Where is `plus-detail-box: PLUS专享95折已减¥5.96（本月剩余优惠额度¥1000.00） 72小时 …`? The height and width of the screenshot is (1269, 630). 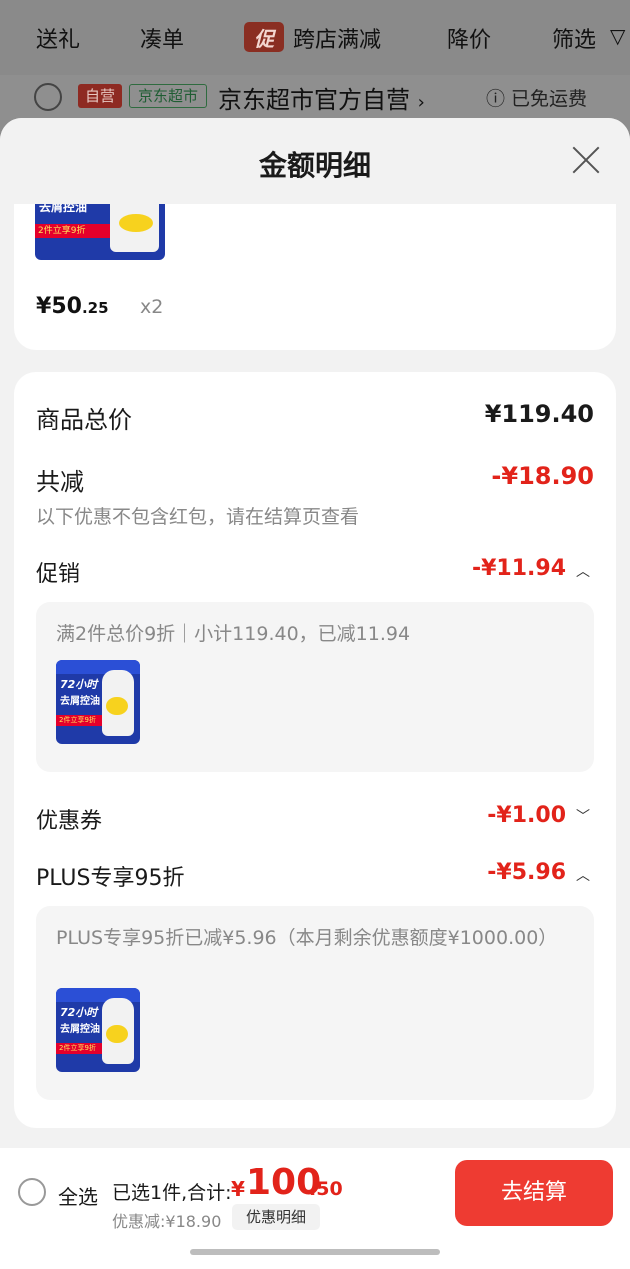
plus-detail-box: PLUS专享95折已减¥5.96（本月剩余优惠额度¥1000.00） 72小时 … is located at coordinates (315, 1003).